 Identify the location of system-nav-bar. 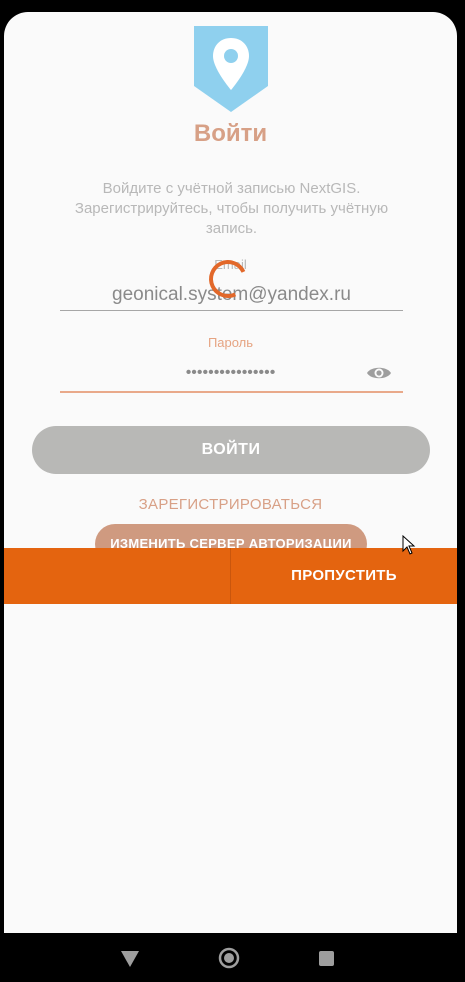
(232, 957).